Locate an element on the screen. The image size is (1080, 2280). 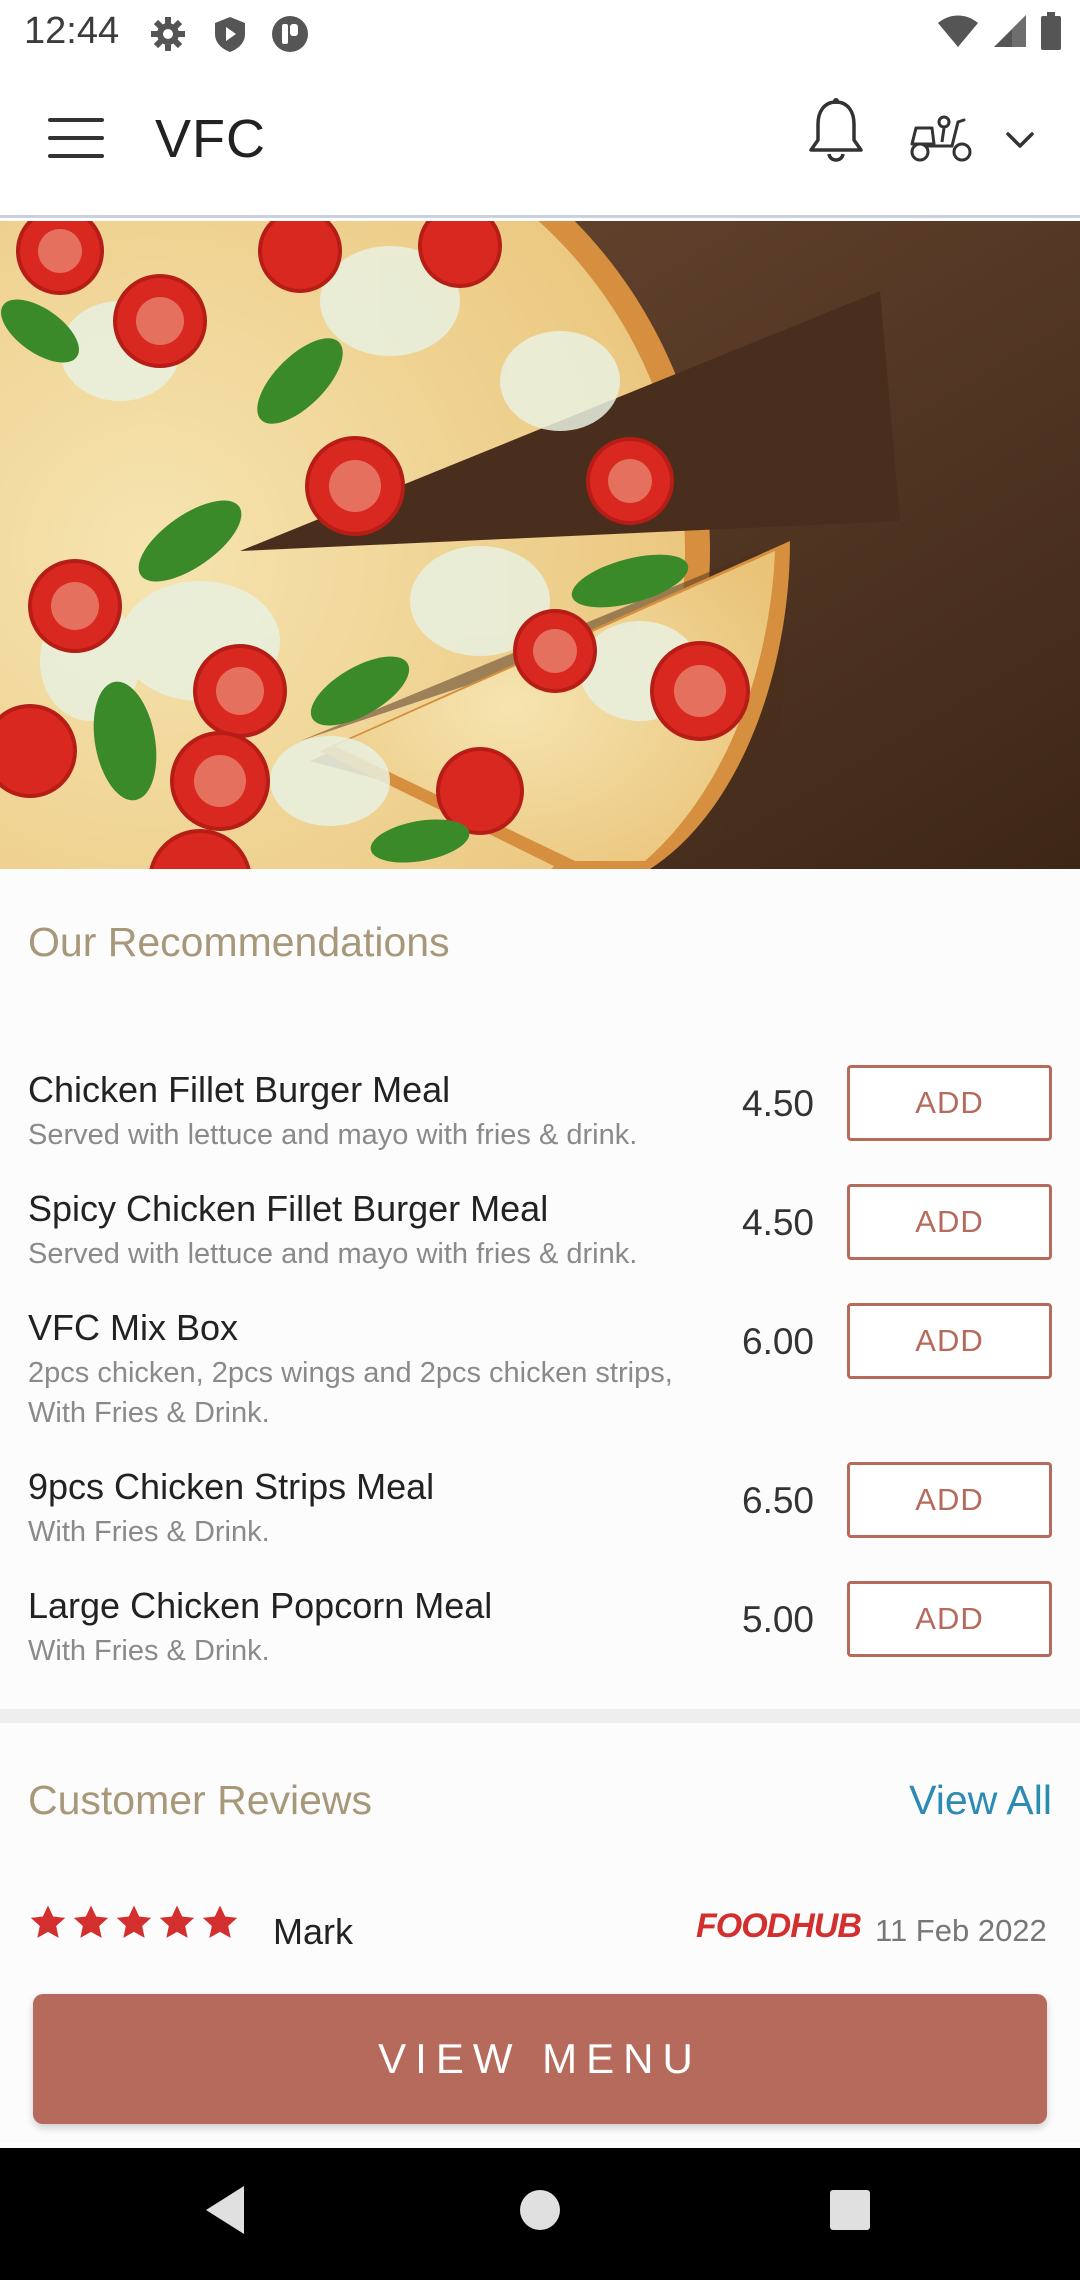
reviews-title: Customer Reviews is located at coordinates (200, 1800).